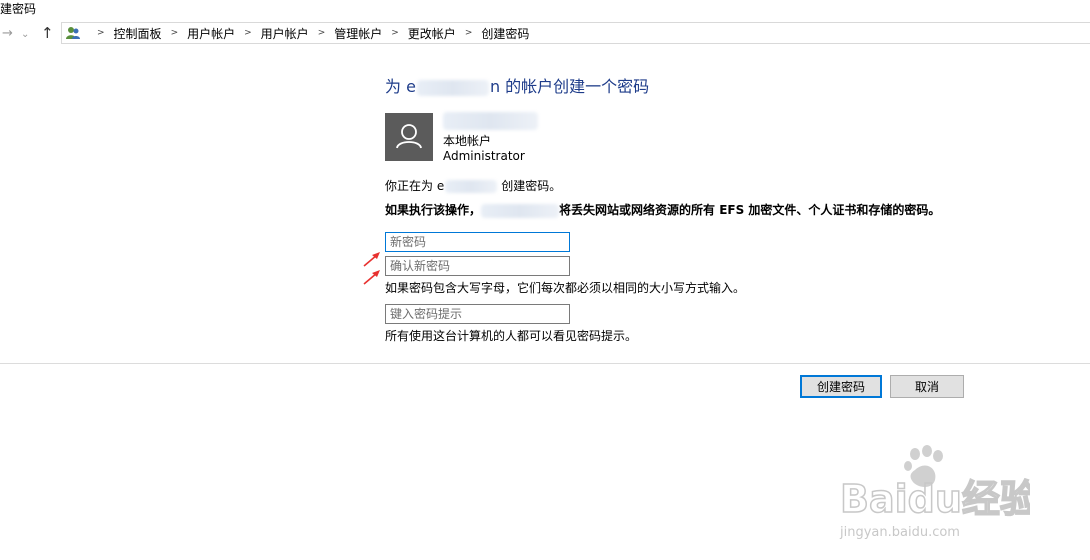 This screenshot has height=560, width=1090. What do you see at coordinates (477, 242) in the screenshot?
I see `new-password-field` at bounding box center [477, 242].